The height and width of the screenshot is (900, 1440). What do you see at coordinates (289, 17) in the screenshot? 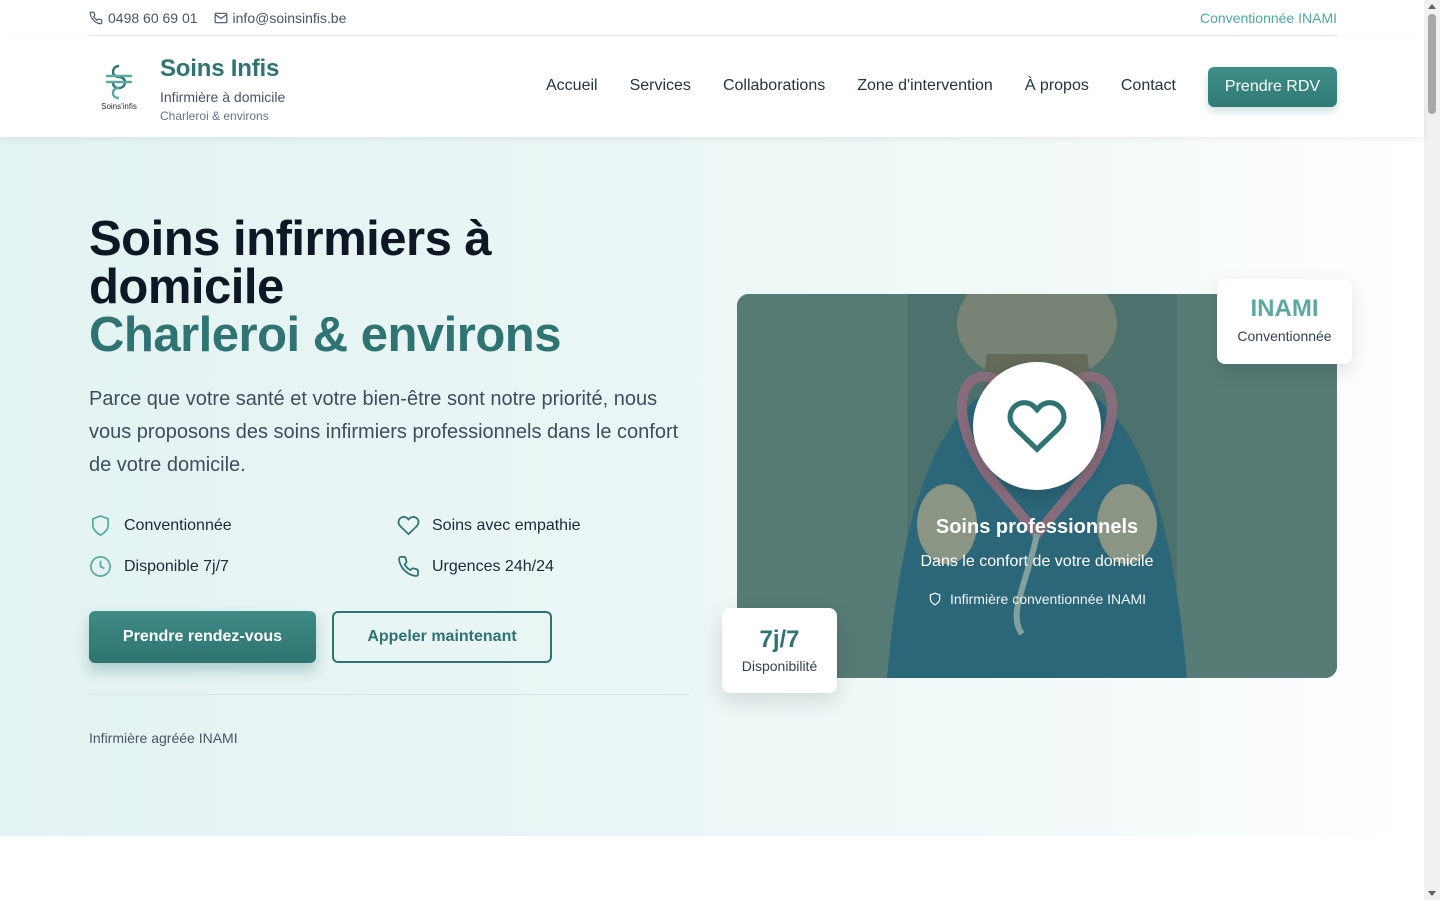
I see `email-address: info@soinsinfis.be` at bounding box center [289, 17].